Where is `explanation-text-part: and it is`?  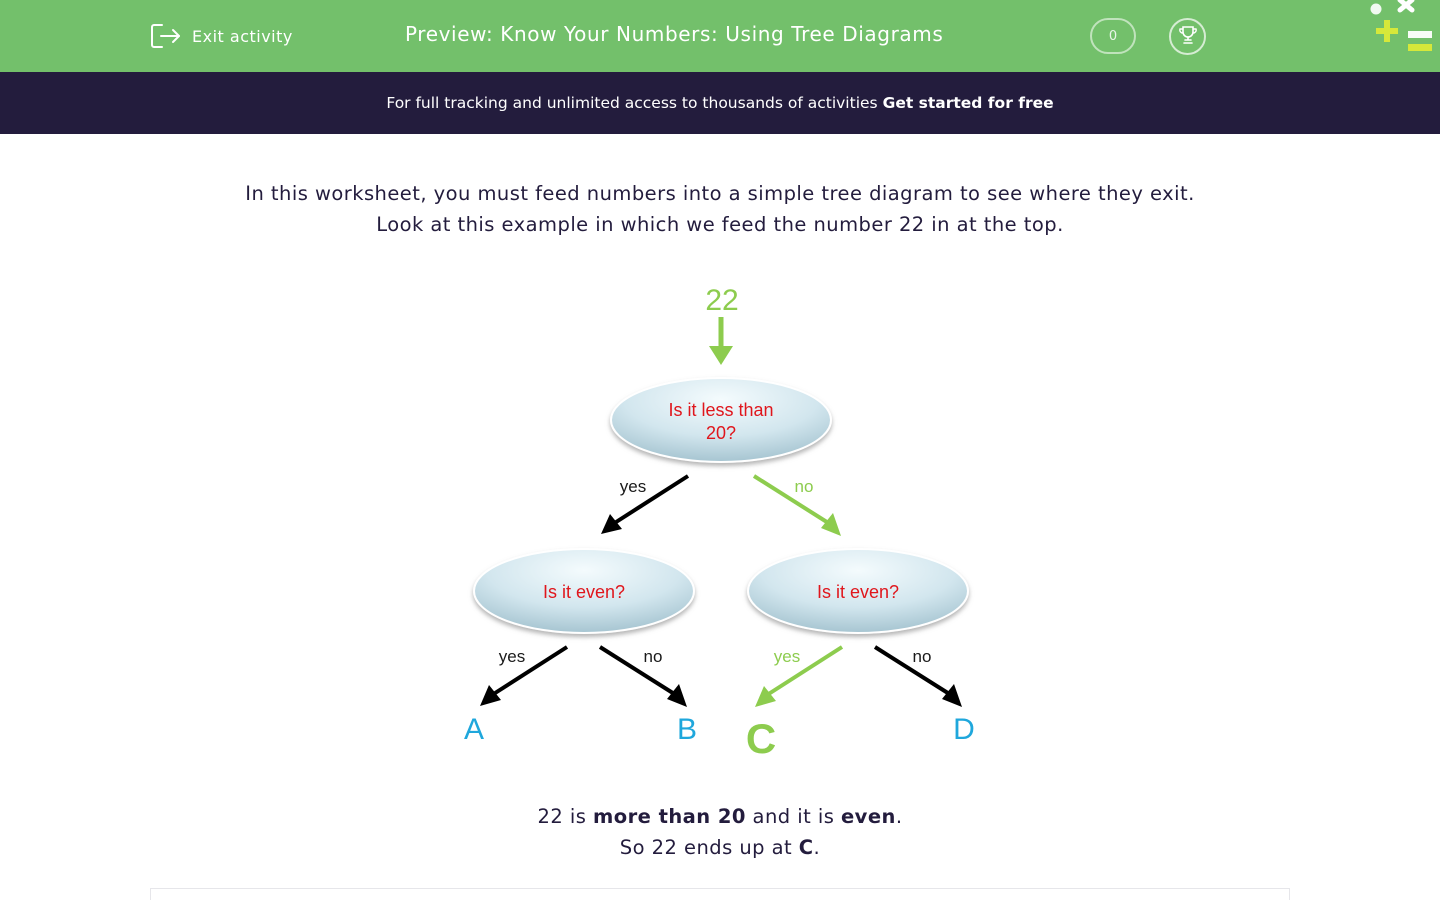
explanation-text-part: and it is is located at coordinates (793, 816).